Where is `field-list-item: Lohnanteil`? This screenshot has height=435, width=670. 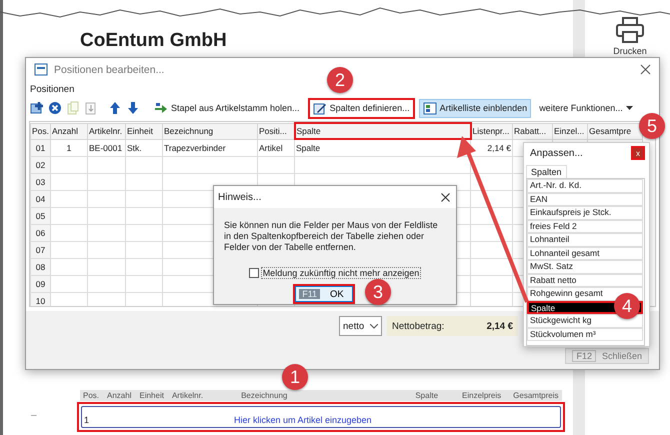 field-list-item: Lohnanteil is located at coordinates (585, 239).